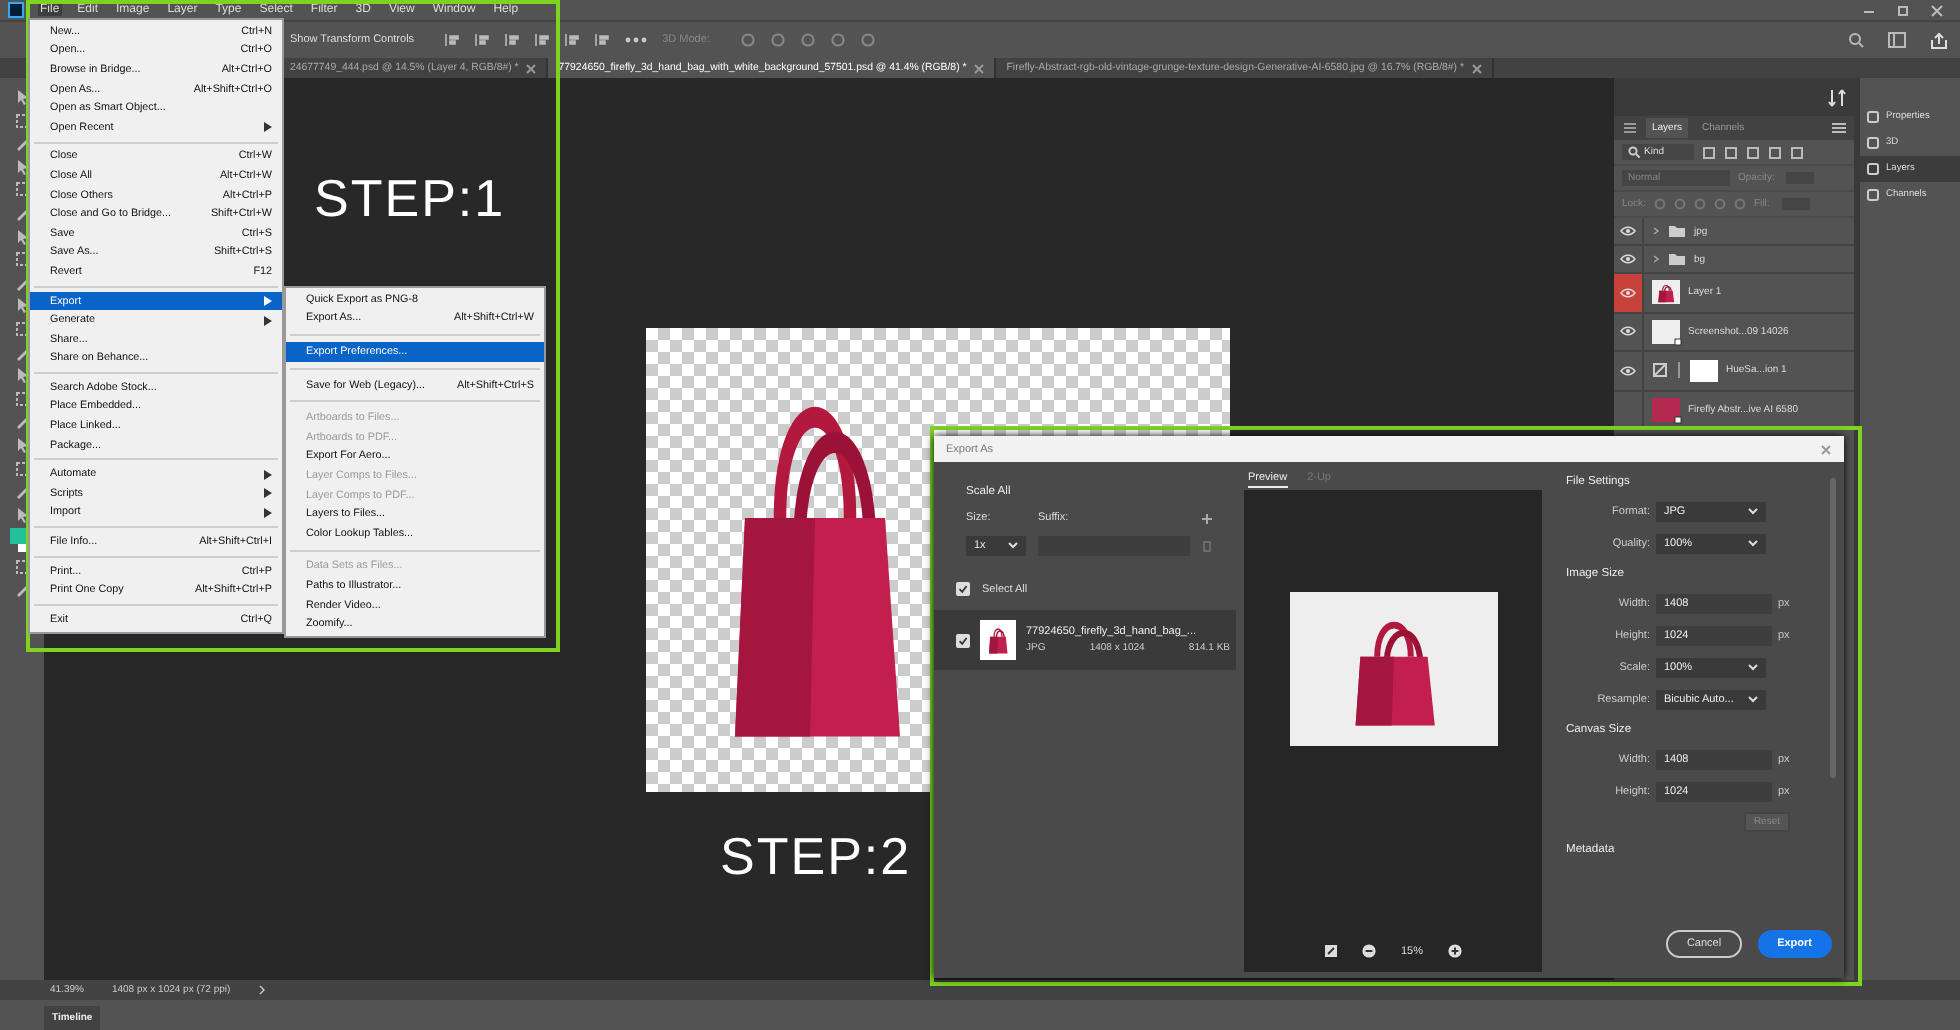  What do you see at coordinates (1704, 370) in the screenshot?
I see `layer-mask-thumbnail` at bounding box center [1704, 370].